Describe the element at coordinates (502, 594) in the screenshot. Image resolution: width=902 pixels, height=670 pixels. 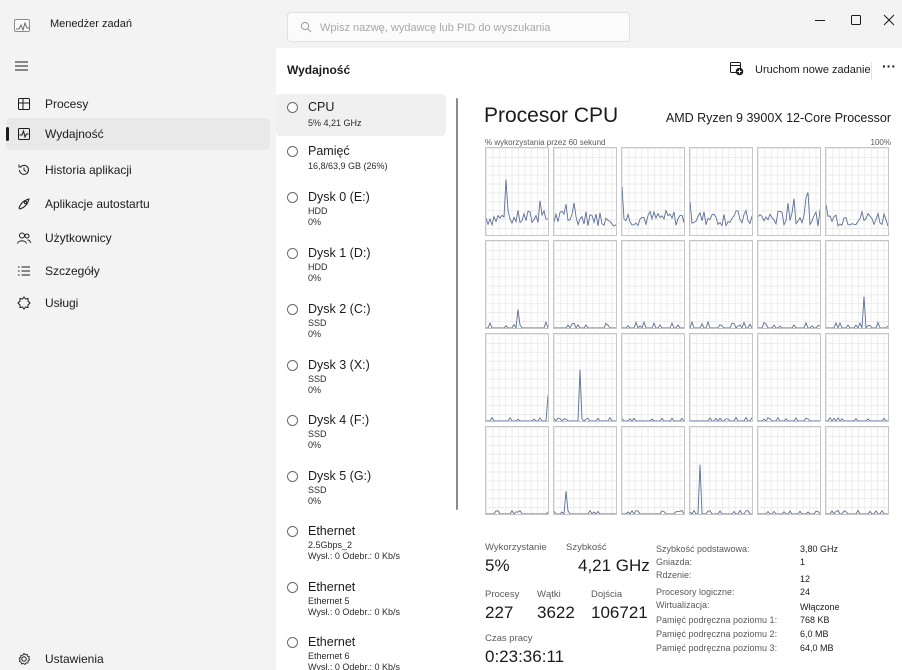
I see `processes-label: Procesy` at that location.